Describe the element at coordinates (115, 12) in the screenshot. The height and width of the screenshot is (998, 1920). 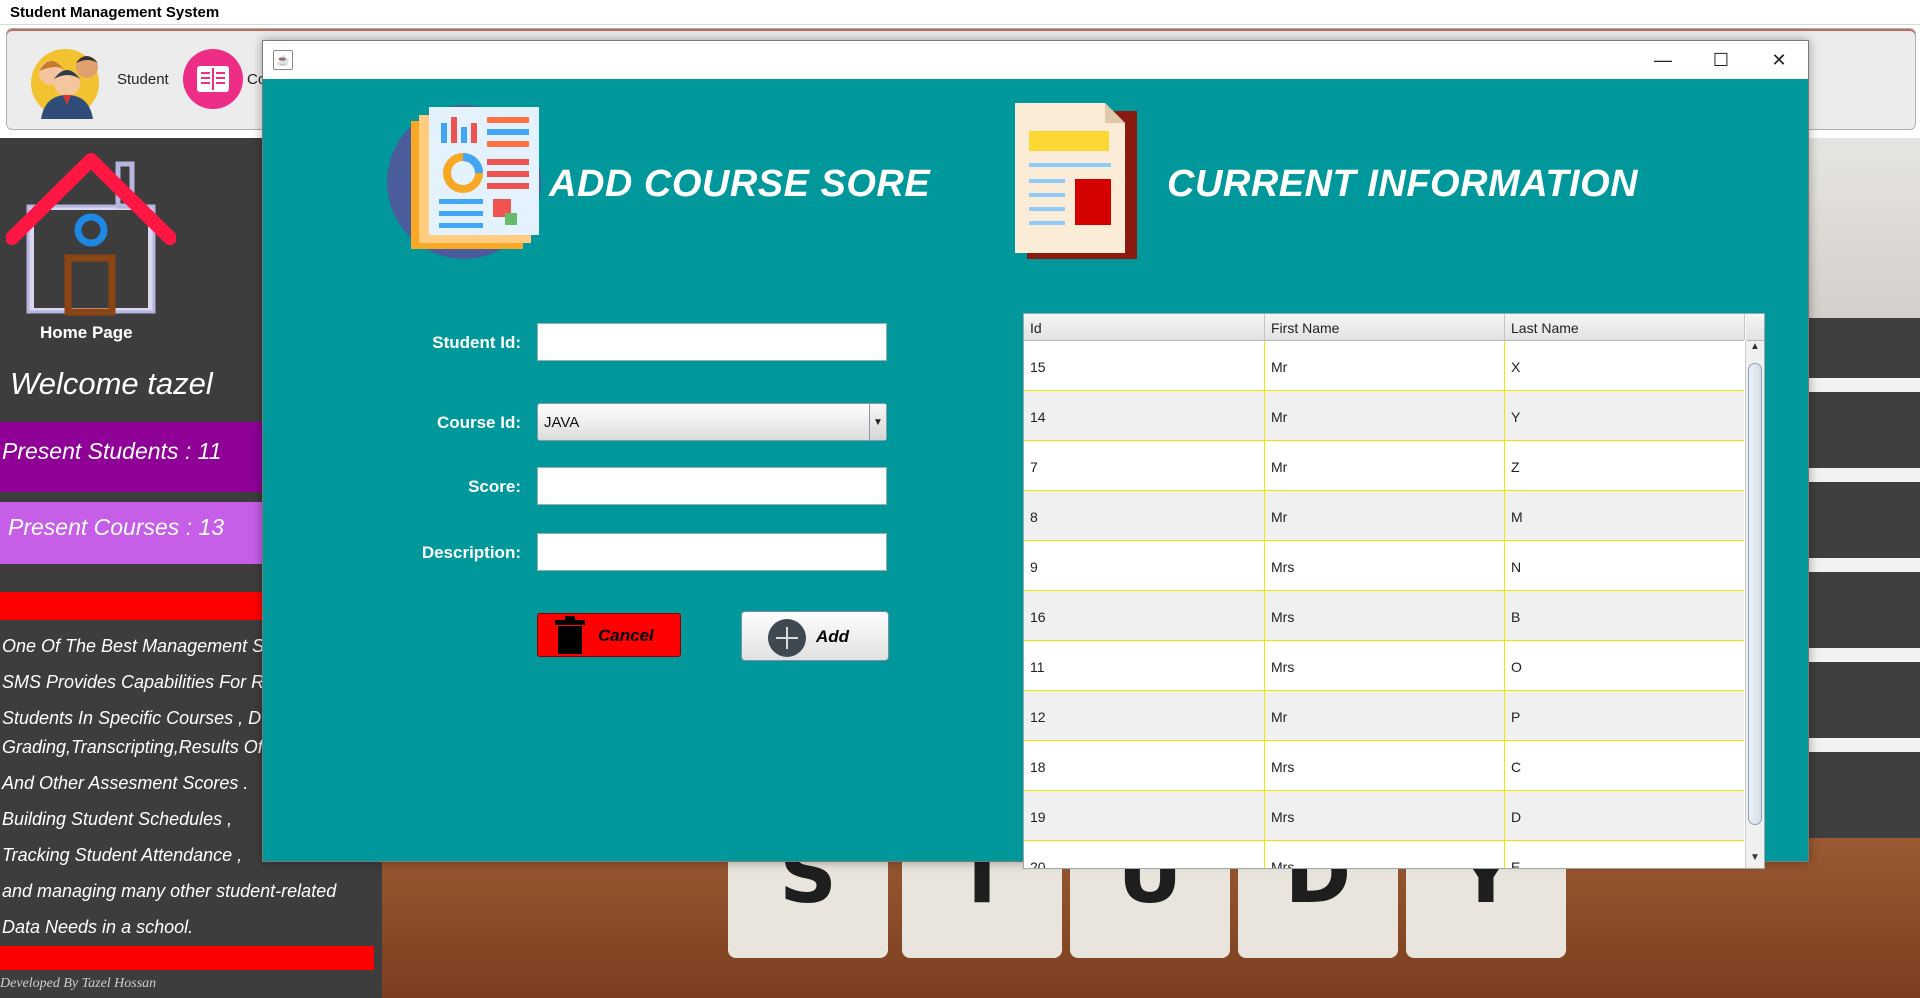
I see `app-title: Student Management System` at that location.